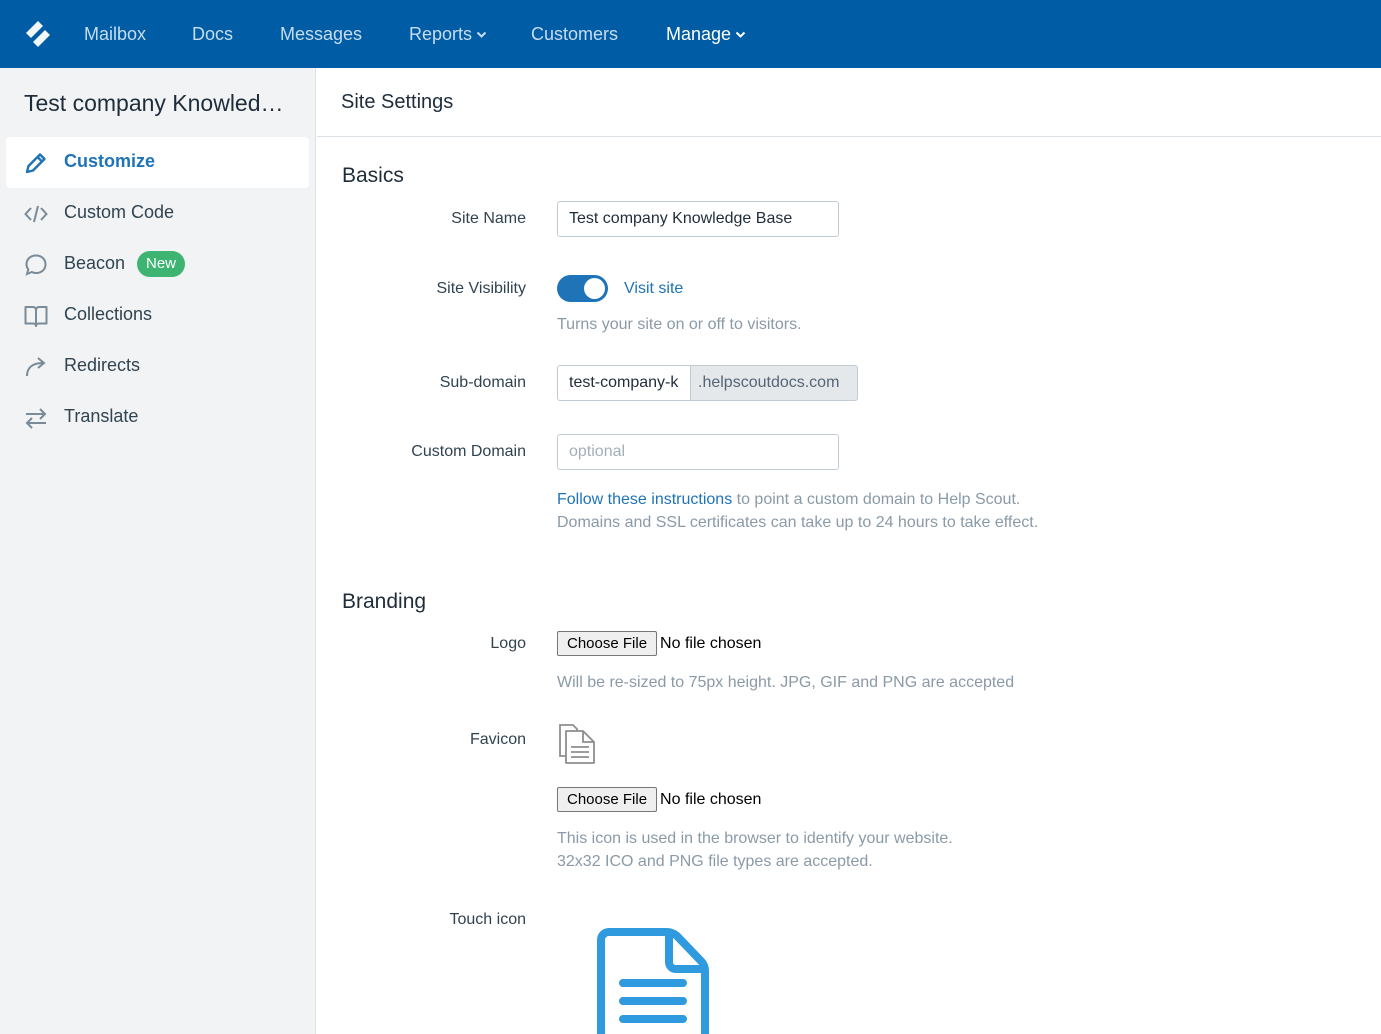  Describe the element at coordinates (659, 644) in the screenshot. I see `logo-file-input: Choose File No file chosen` at that location.